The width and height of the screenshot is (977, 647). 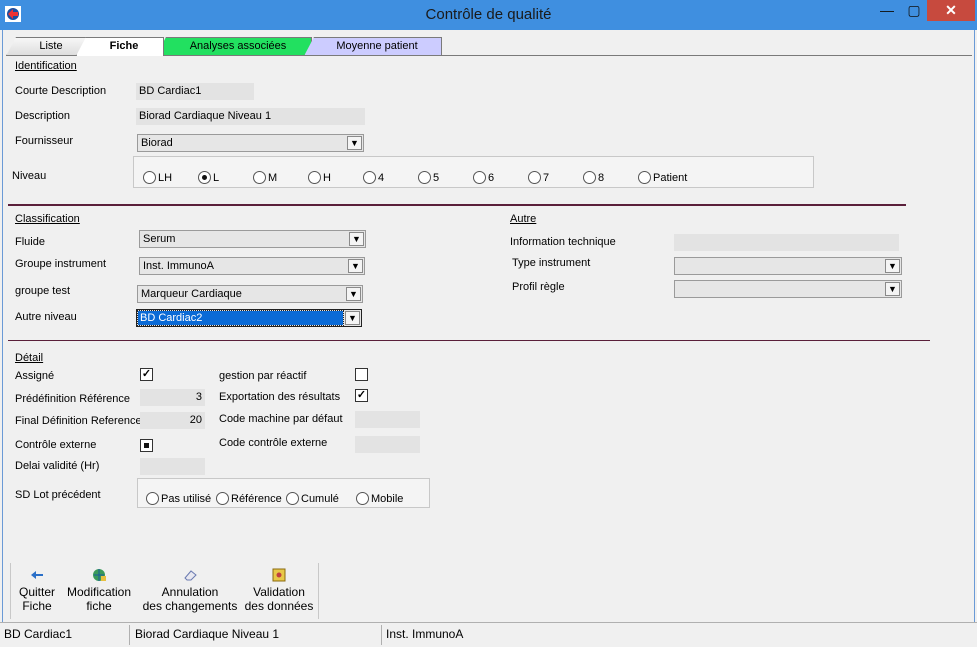 I want to click on sd-lot-option-cumule: Cumulé, so click(x=320, y=499).